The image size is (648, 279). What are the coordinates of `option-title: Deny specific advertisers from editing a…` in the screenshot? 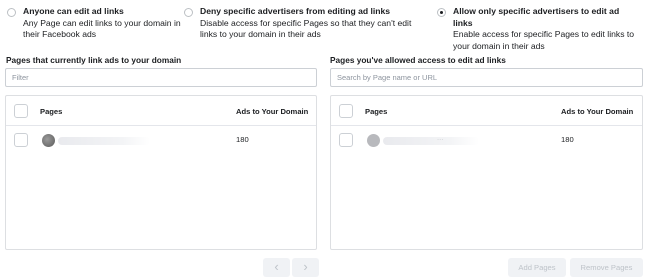 It's located at (295, 11).